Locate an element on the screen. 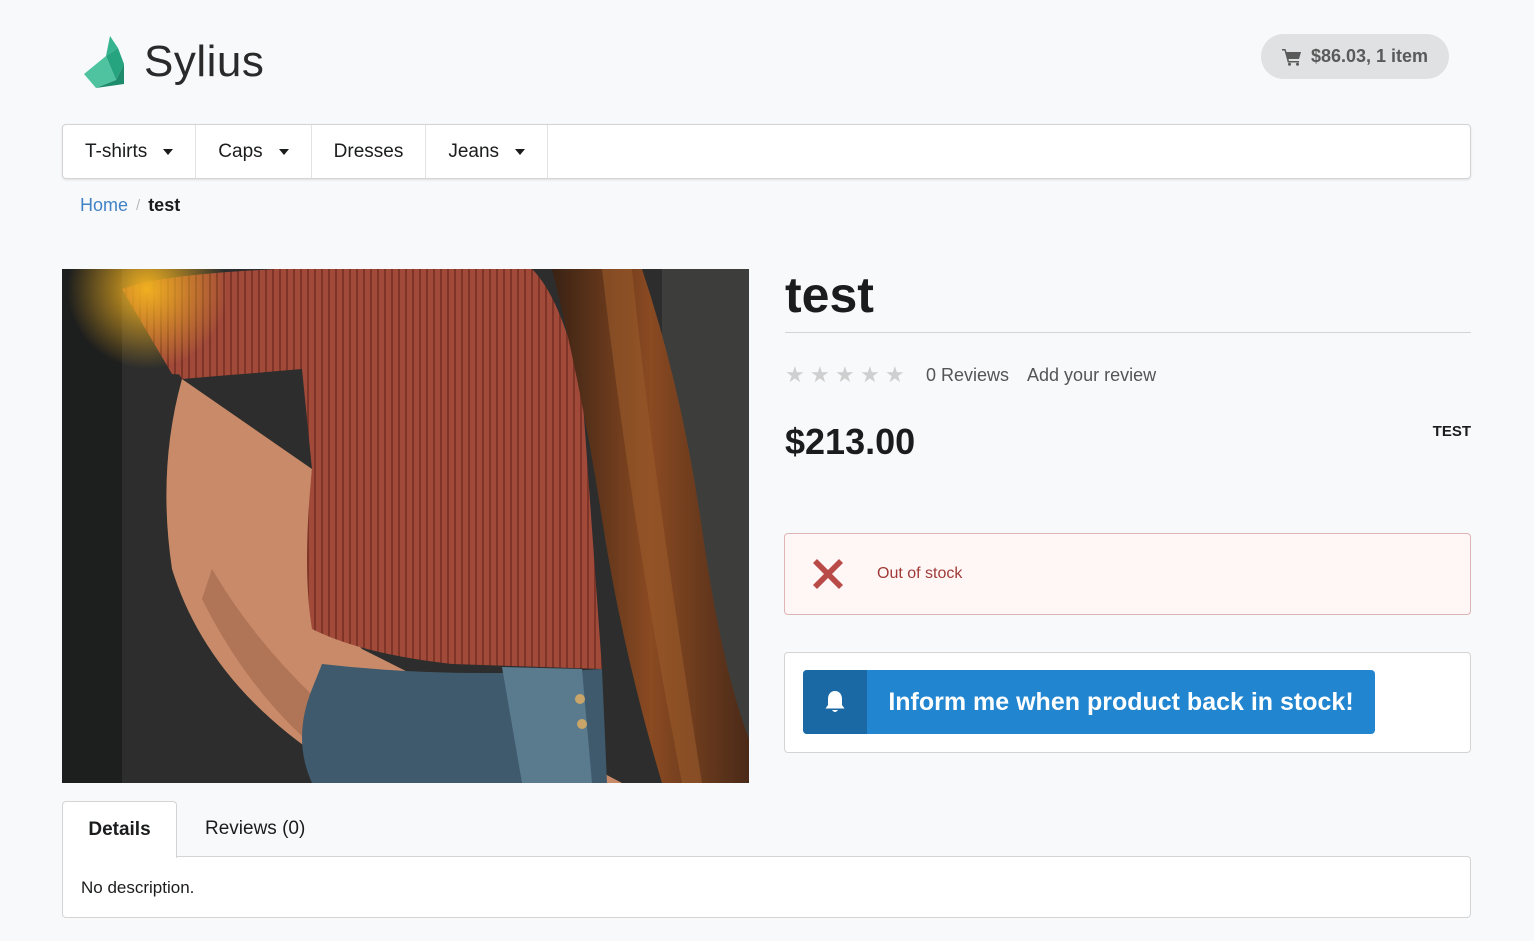  breadcrumb-current: test is located at coordinates (164, 205).